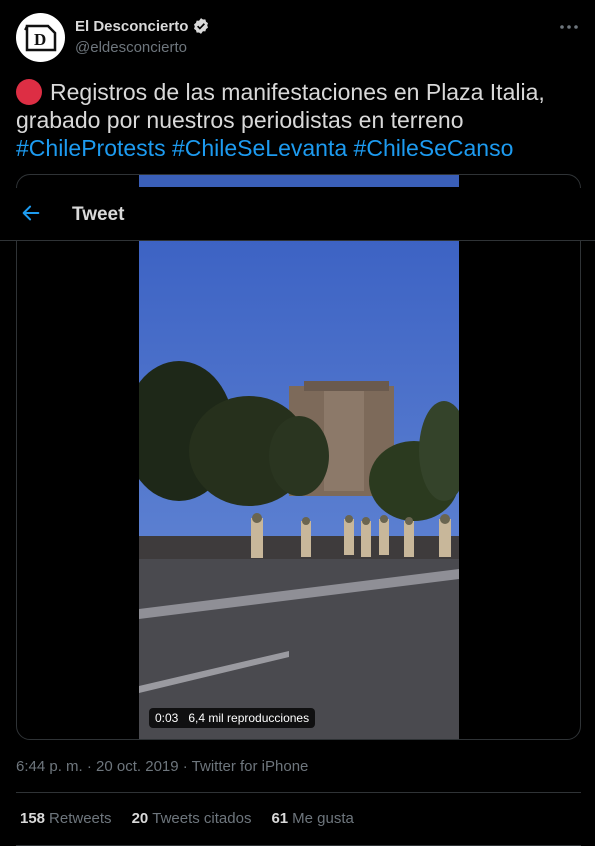 This screenshot has width=595, height=846. I want to click on svg-text: D, so click(40, 39).